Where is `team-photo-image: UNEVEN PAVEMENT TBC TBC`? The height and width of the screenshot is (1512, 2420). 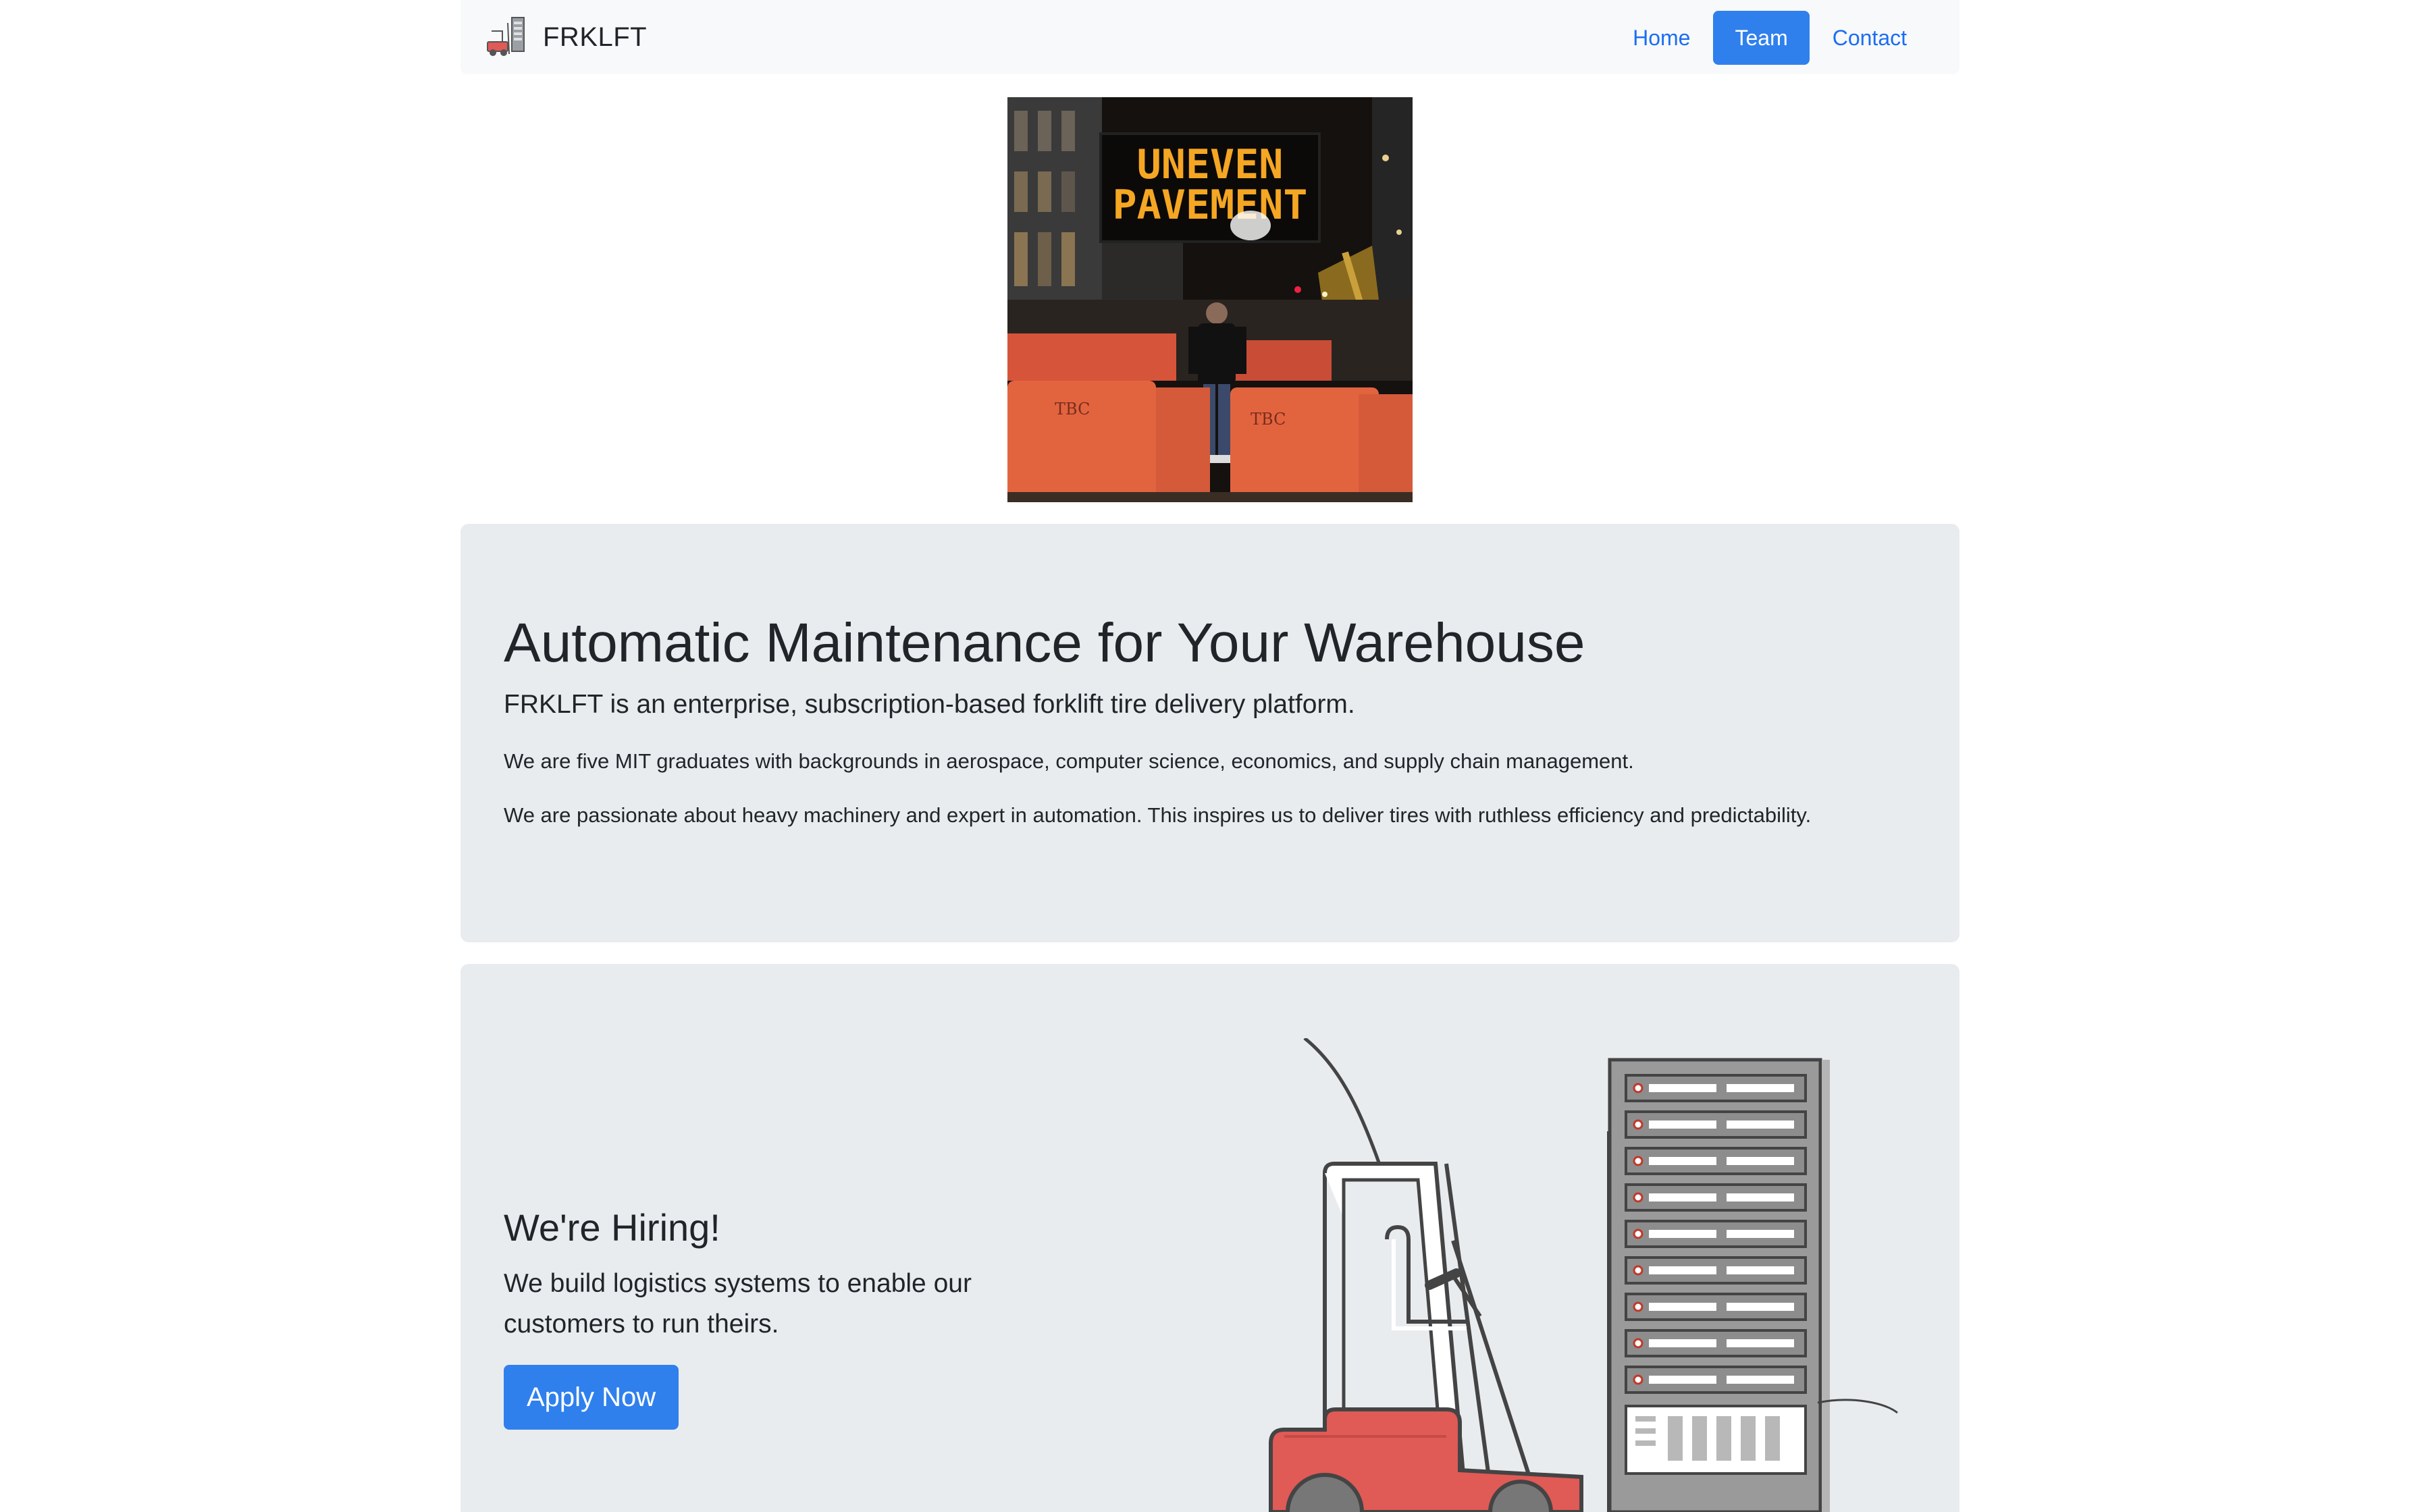 team-photo-image: UNEVEN PAVEMENT TBC TBC is located at coordinates (1210, 299).